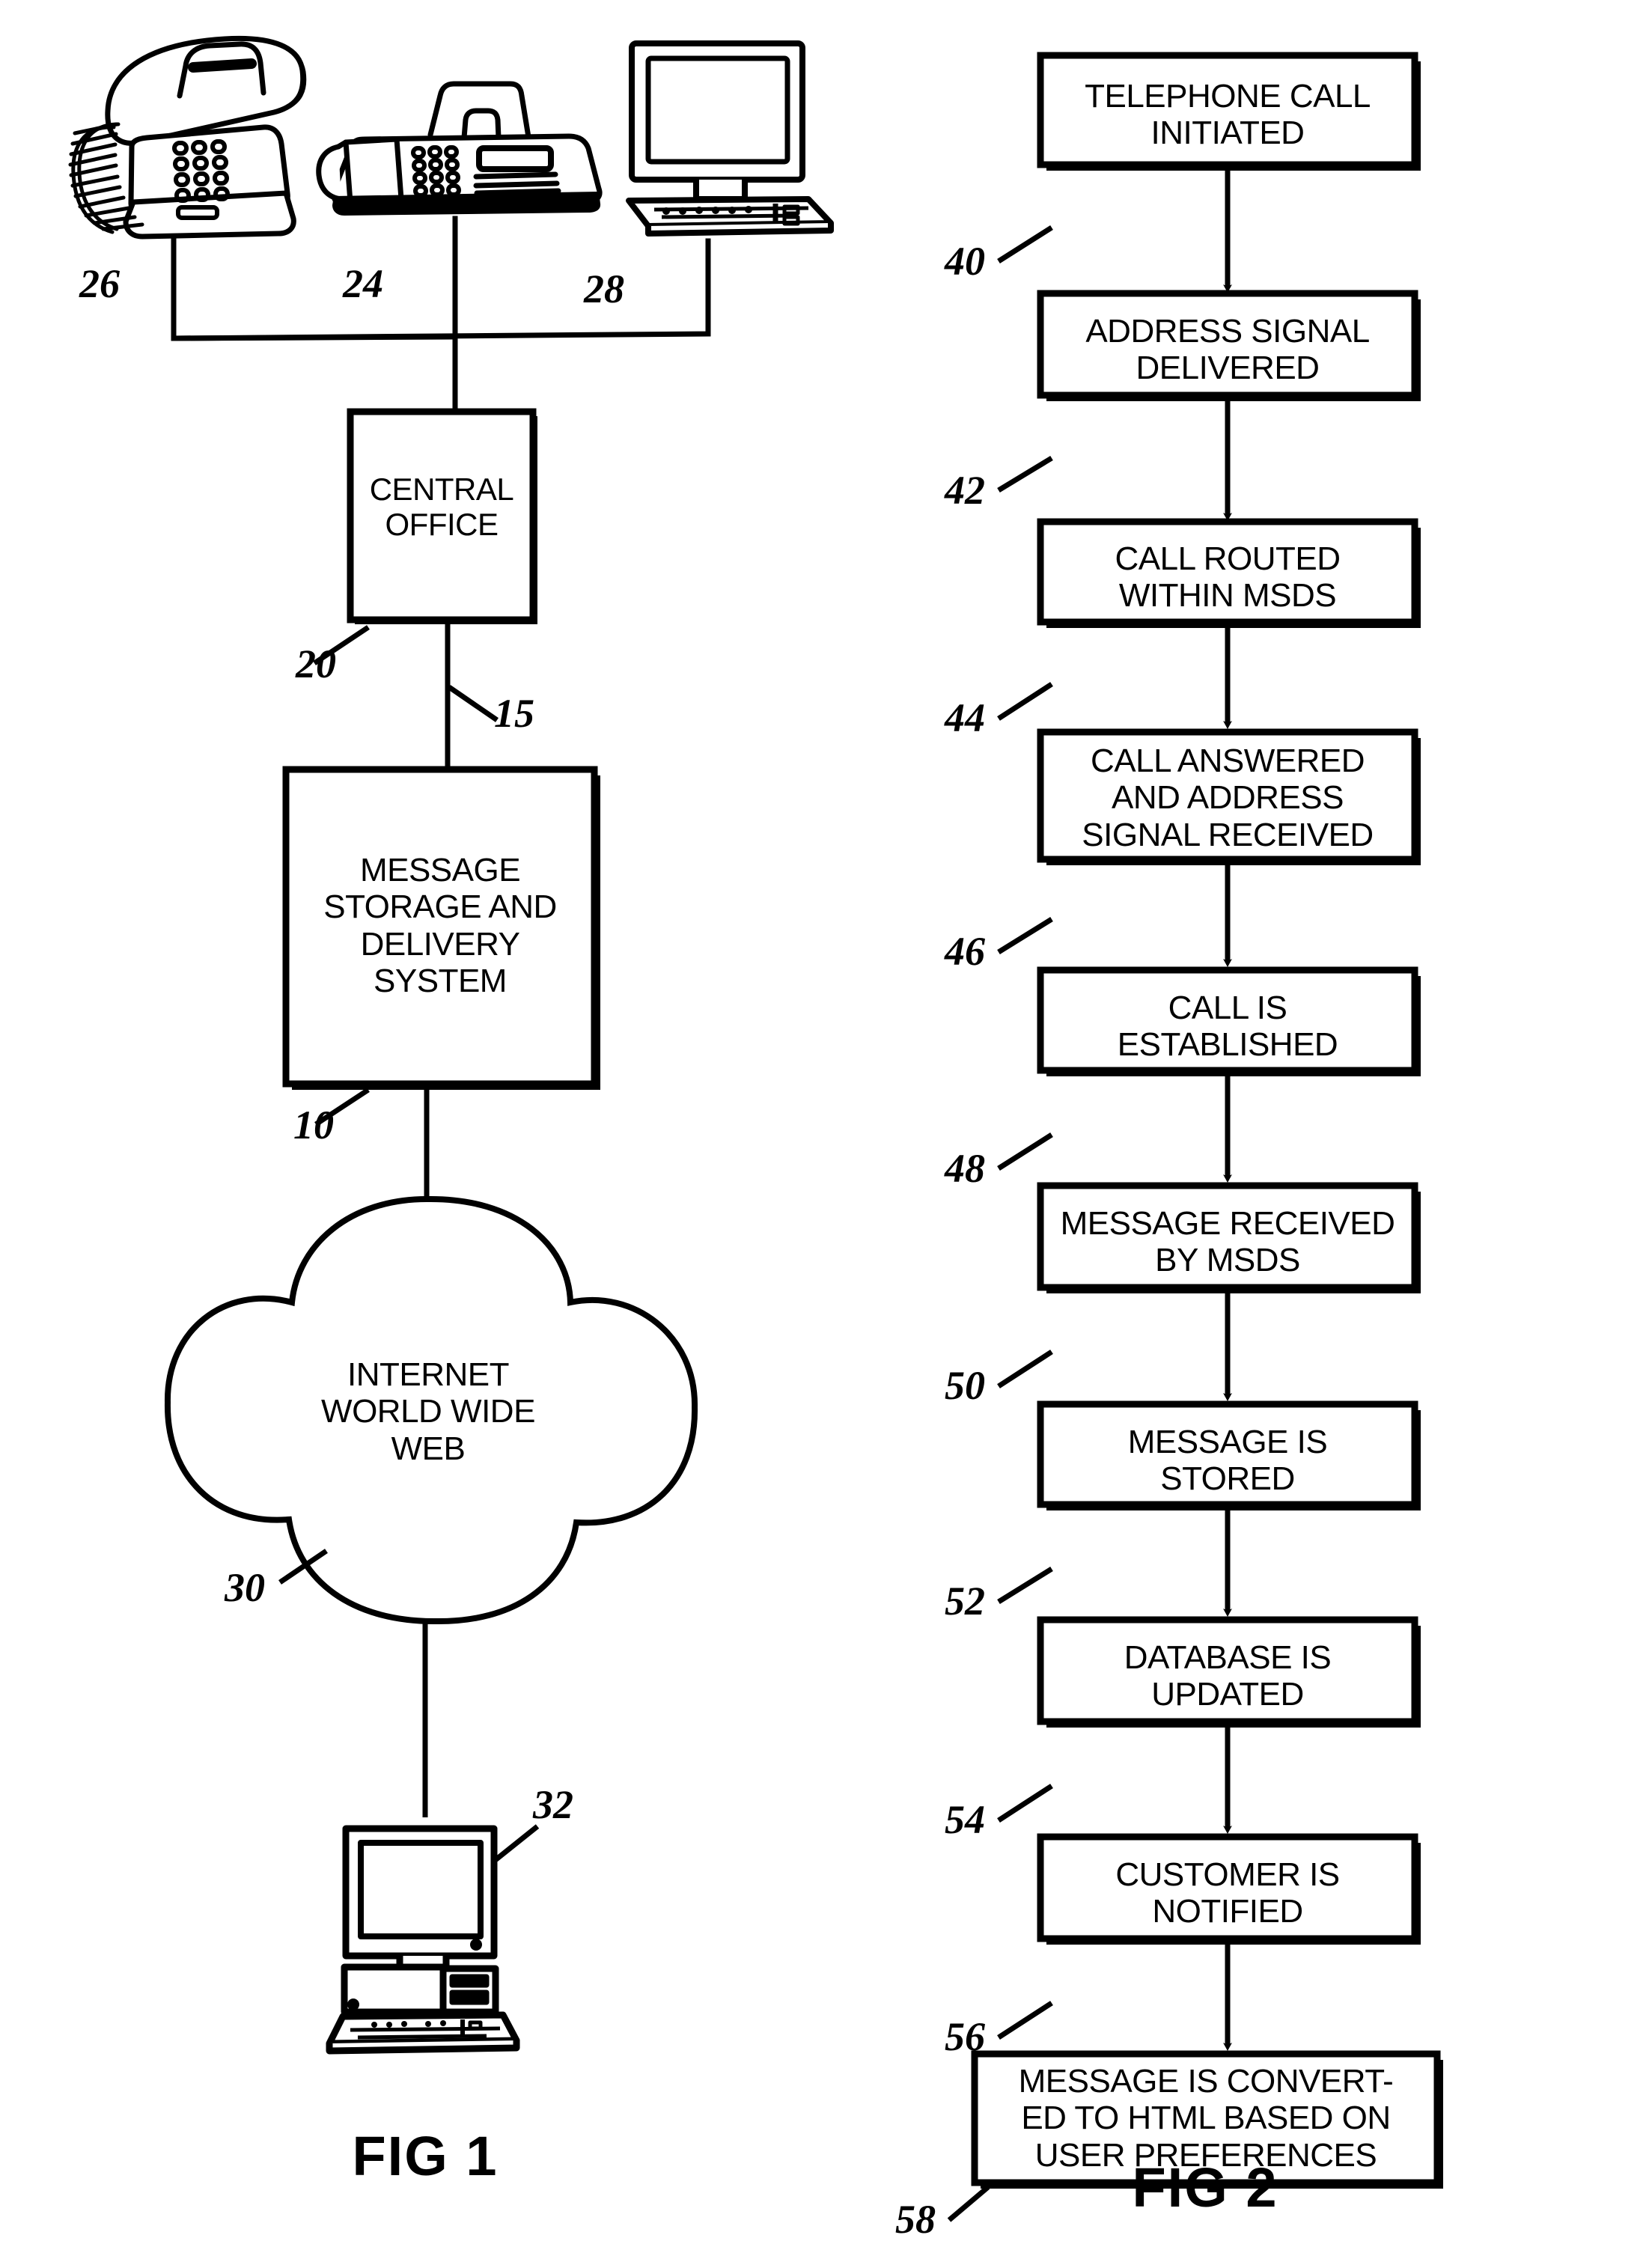 The height and width of the screenshot is (2250, 1652). Describe the element at coordinates (472, 696) in the screenshot. I see `co-msds-link` at that location.